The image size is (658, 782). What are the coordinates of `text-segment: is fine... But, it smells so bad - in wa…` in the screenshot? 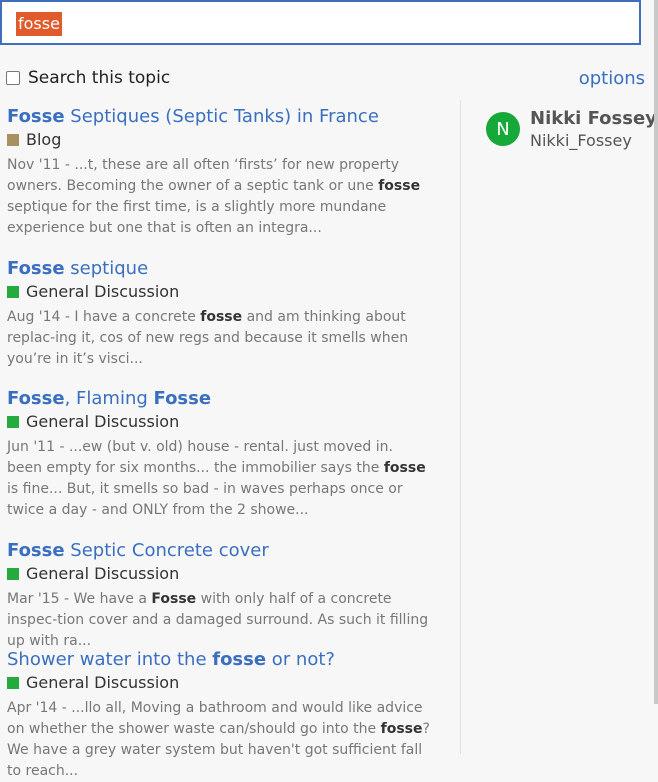 It's located at (205, 499).